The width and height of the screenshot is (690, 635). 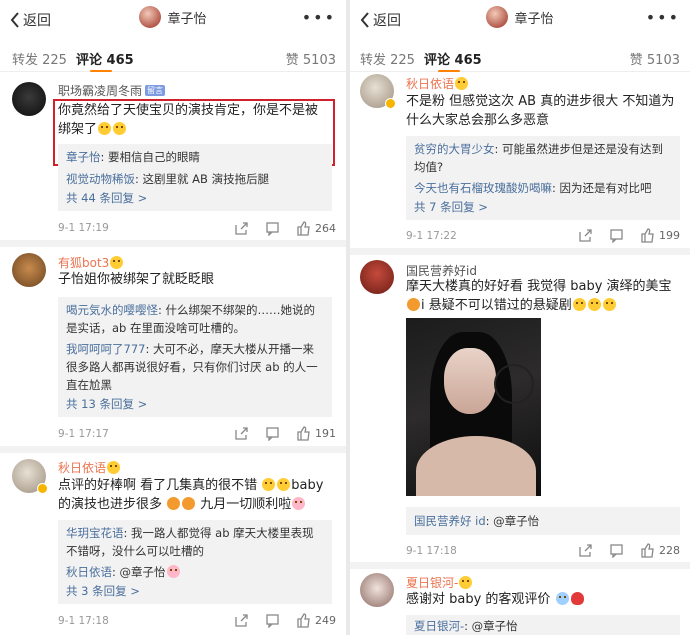 I want to click on comment-time: 9-1 17:17, so click(x=83, y=434).